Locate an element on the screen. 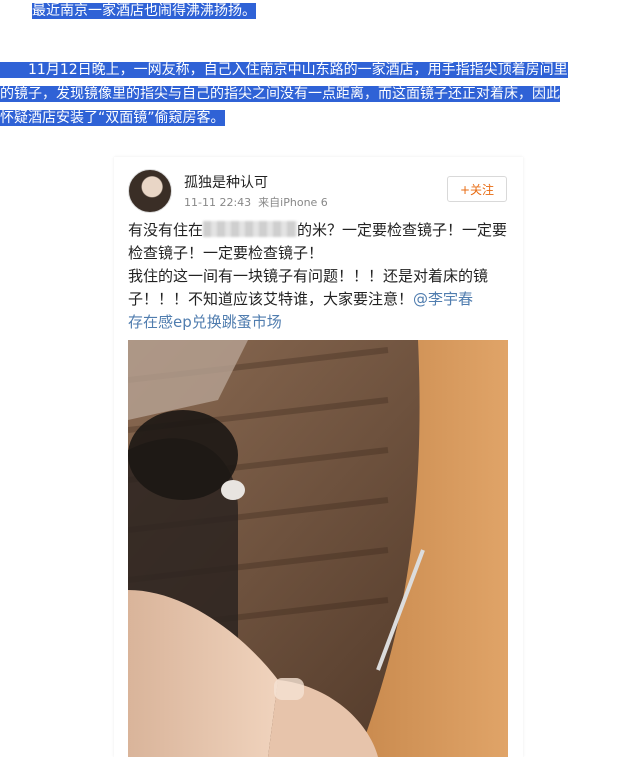 This screenshot has height=757, width=644. topic-link: 存在感ep兑换跳蚤市场 is located at coordinates (205, 322).